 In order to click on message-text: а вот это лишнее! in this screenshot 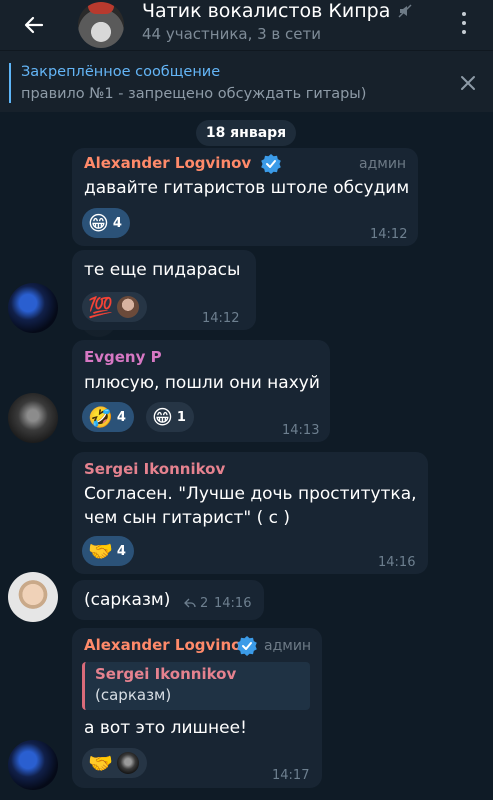, I will do `click(165, 728)`.